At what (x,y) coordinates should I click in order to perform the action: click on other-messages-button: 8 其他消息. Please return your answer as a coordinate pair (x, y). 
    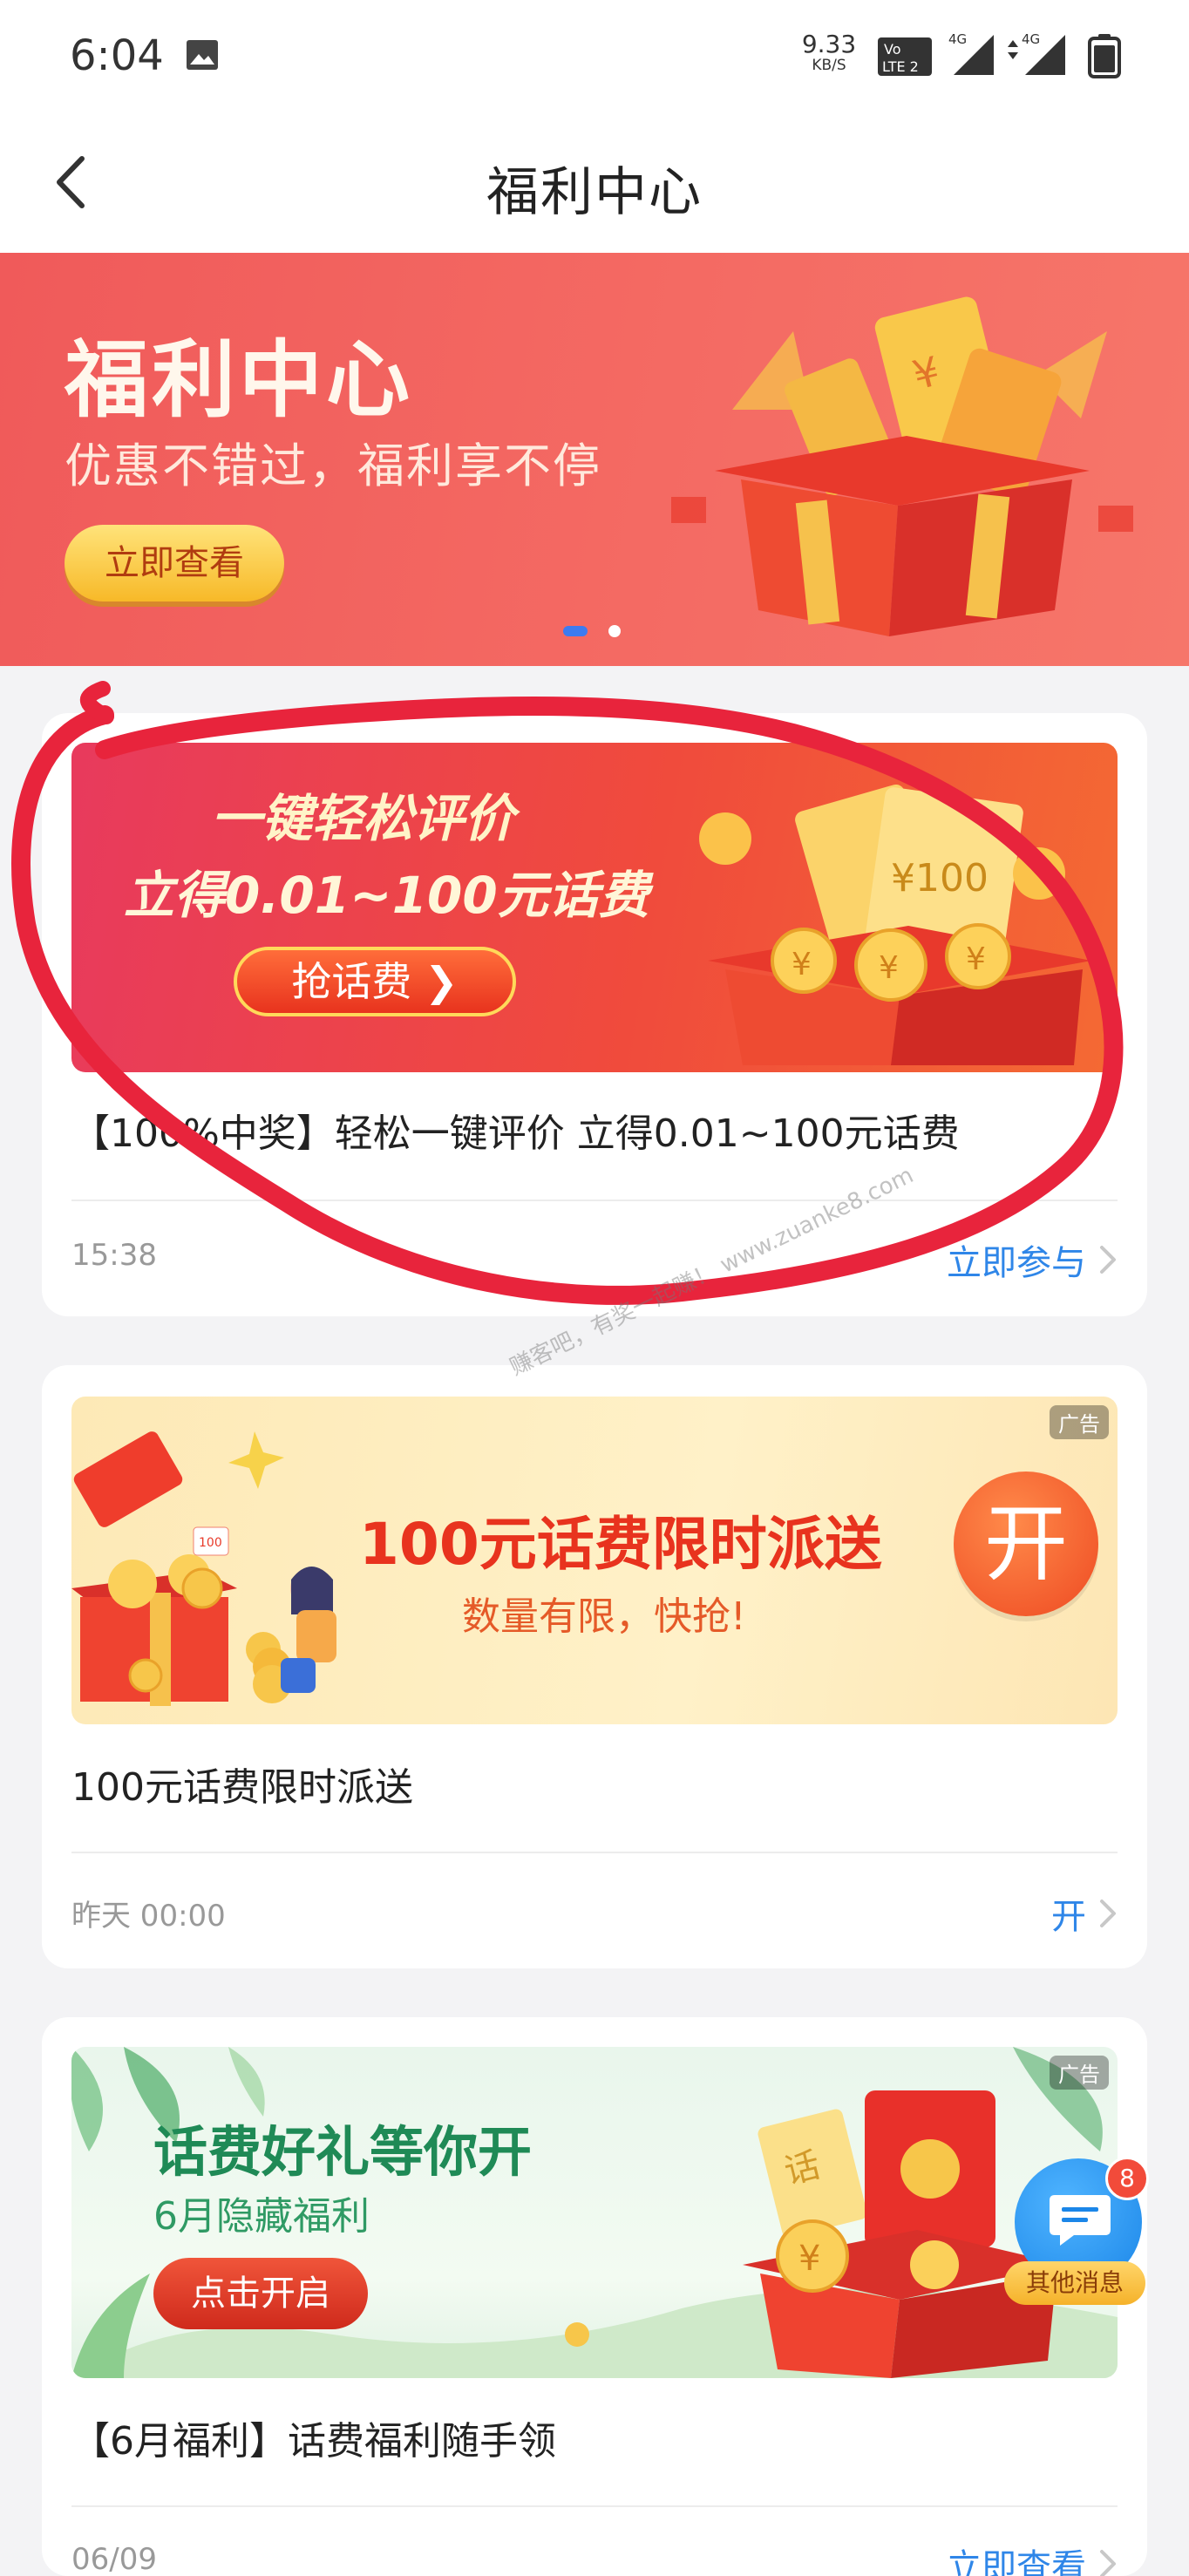
    Looking at the image, I should click on (1076, 2232).